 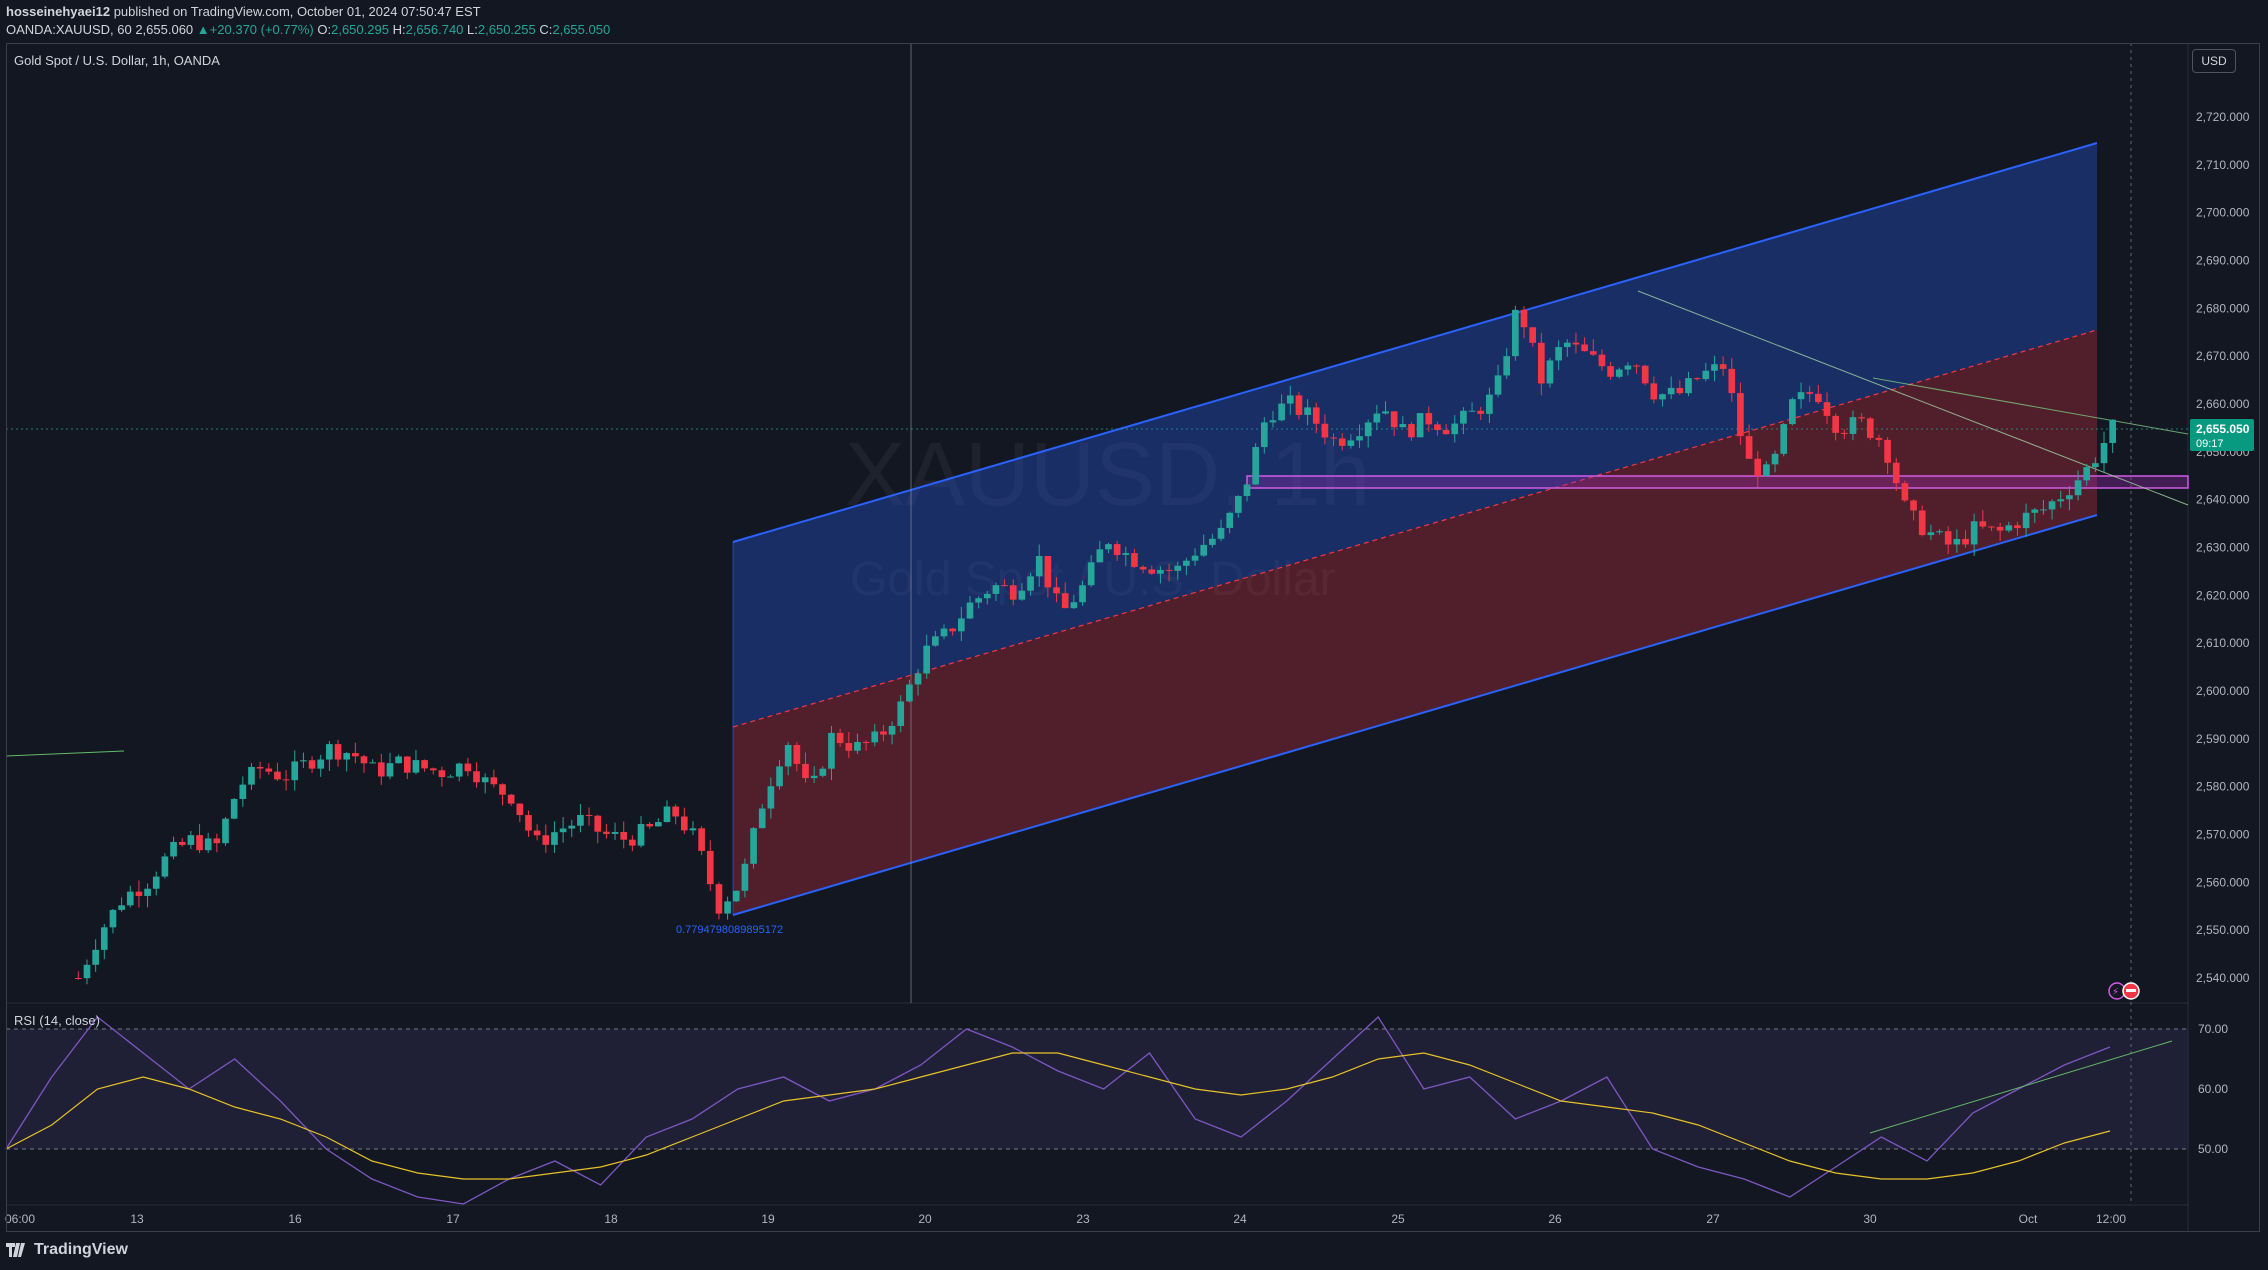 I want to click on rsi-legend-title: RSI (14, close), so click(x=57, y=1020).